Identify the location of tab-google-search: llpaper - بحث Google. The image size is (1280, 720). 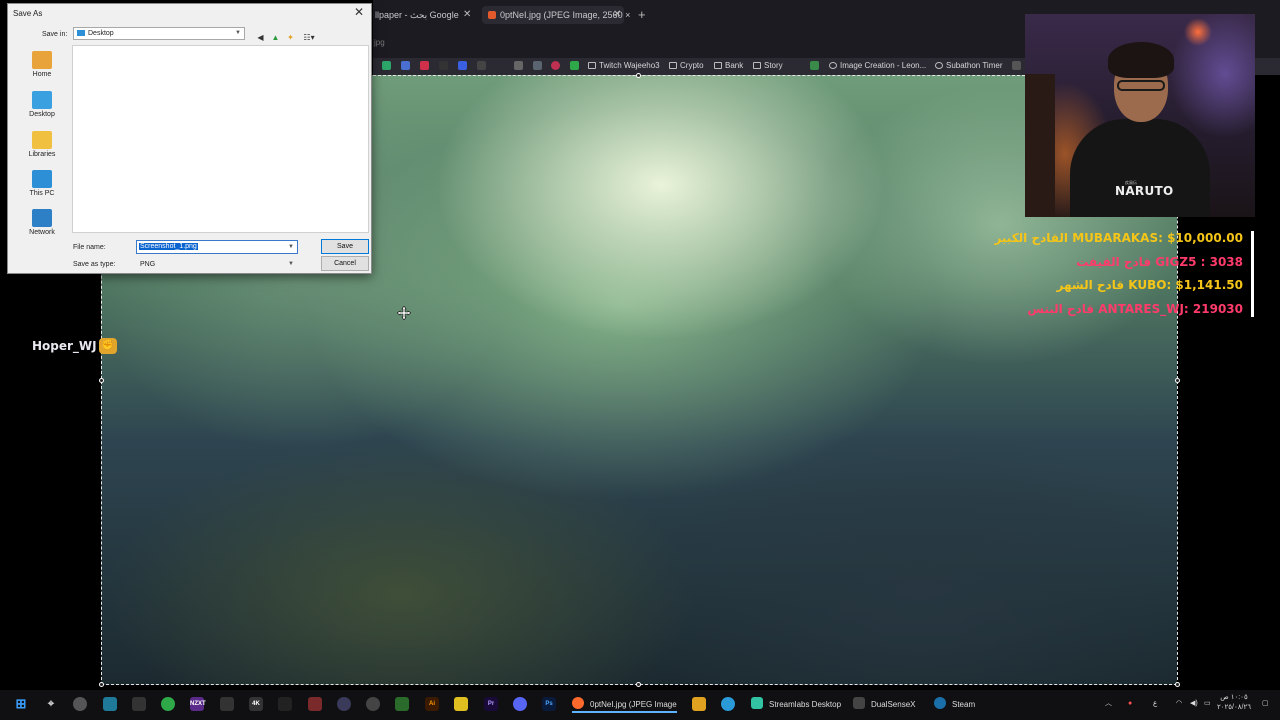
(417, 15).